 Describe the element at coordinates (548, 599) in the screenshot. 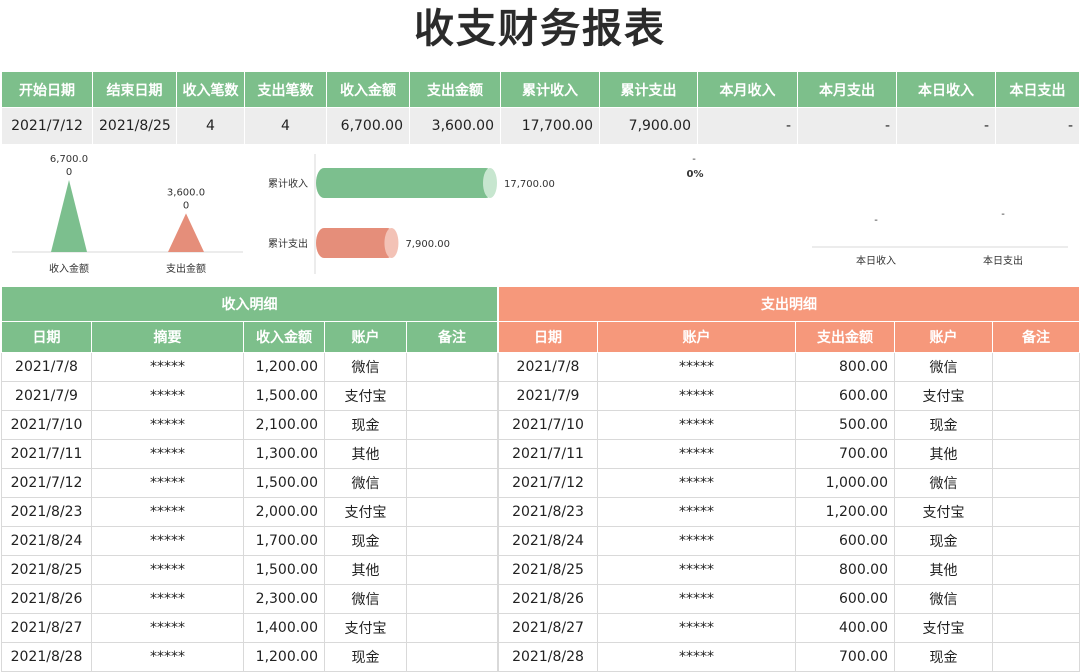

I see `expense-date-cell: 2021/8/26` at that location.